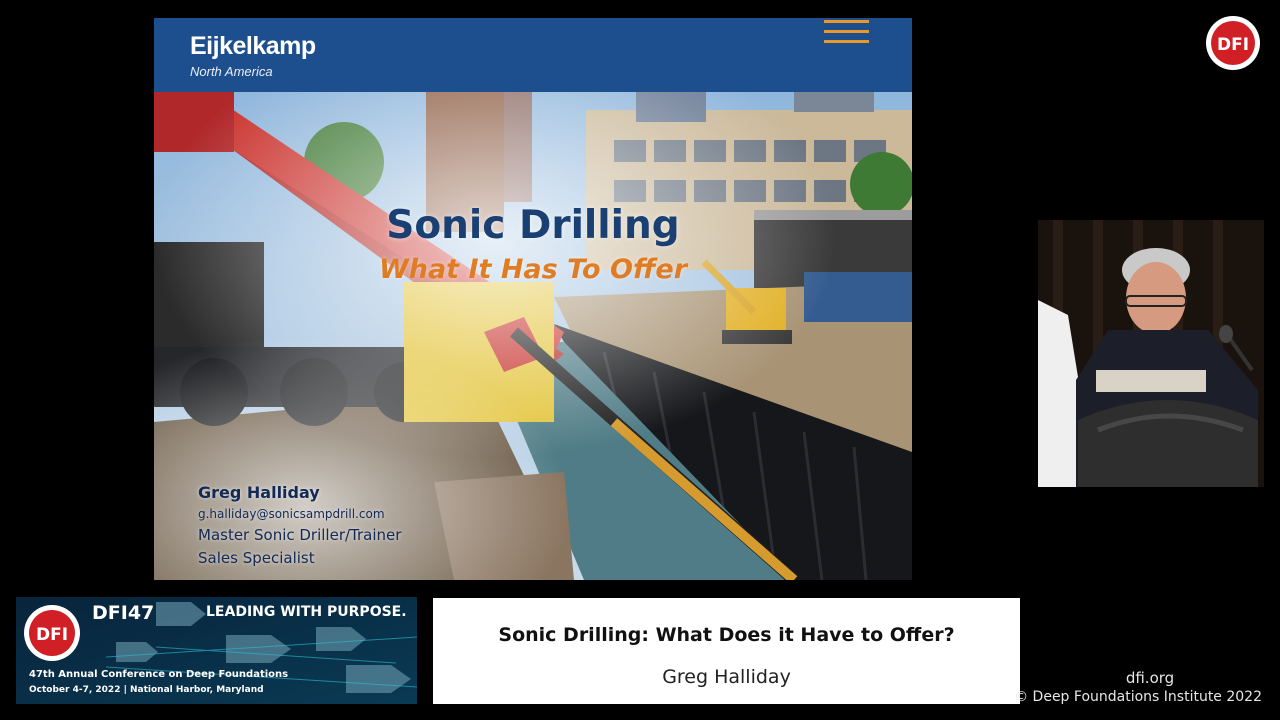 The height and width of the screenshot is (720, 1280). Describe the element at coordinates (256, 558) in the screenshot. I see `presenter-title: Sales Specialist` at that location.